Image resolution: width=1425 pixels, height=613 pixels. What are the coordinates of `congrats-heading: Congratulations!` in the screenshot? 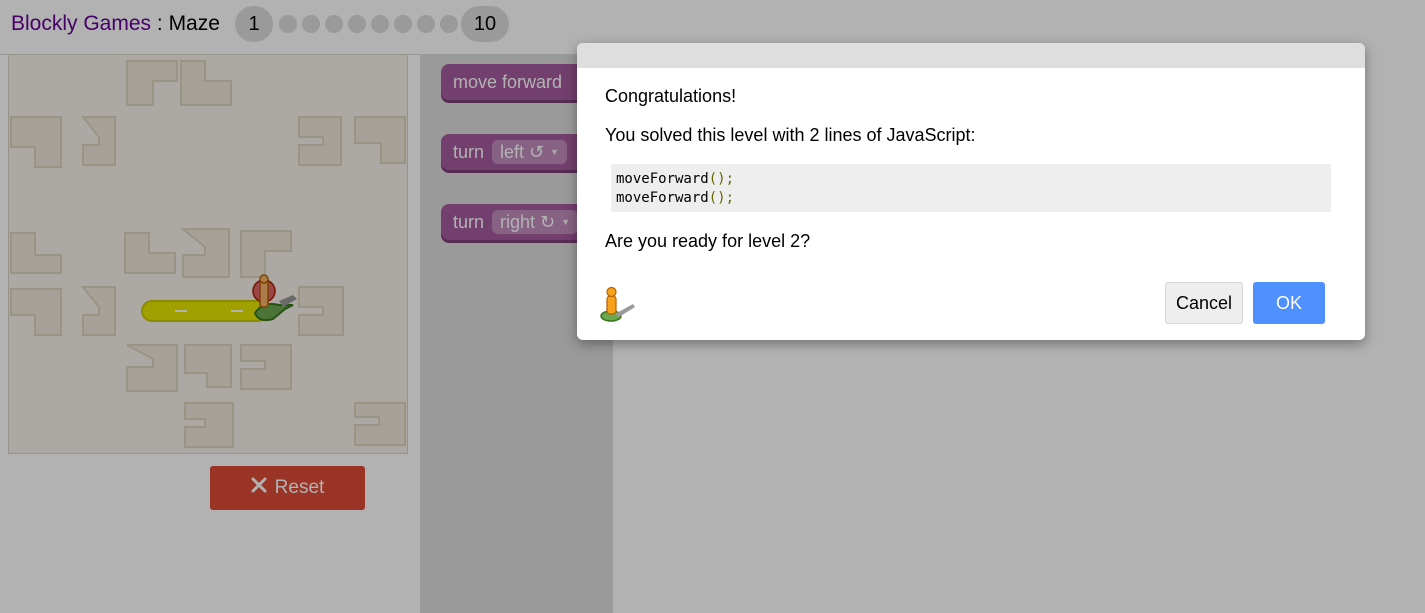 It's located at (671, 96).